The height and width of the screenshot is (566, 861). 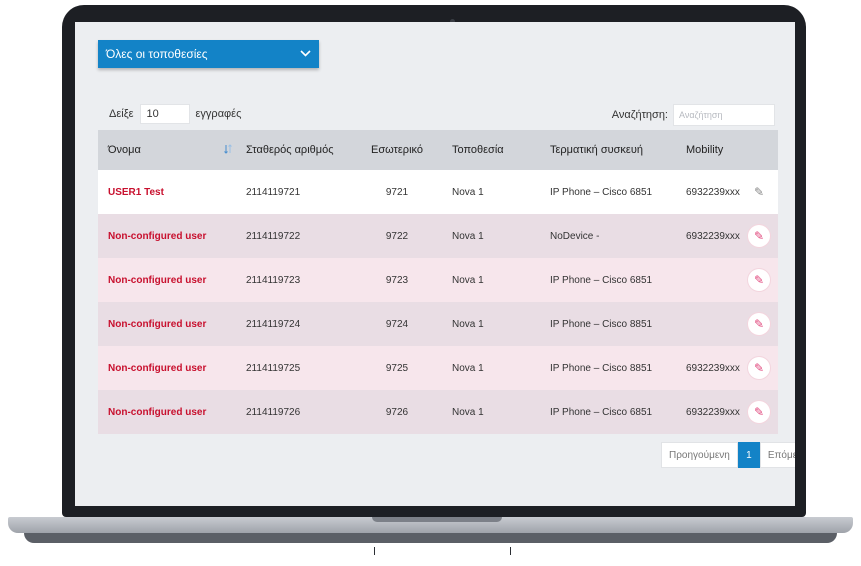 What do you see at coordinates (397, 368) in the screenshot?
I see `extension: 9725` at bounding box center [397, 368].